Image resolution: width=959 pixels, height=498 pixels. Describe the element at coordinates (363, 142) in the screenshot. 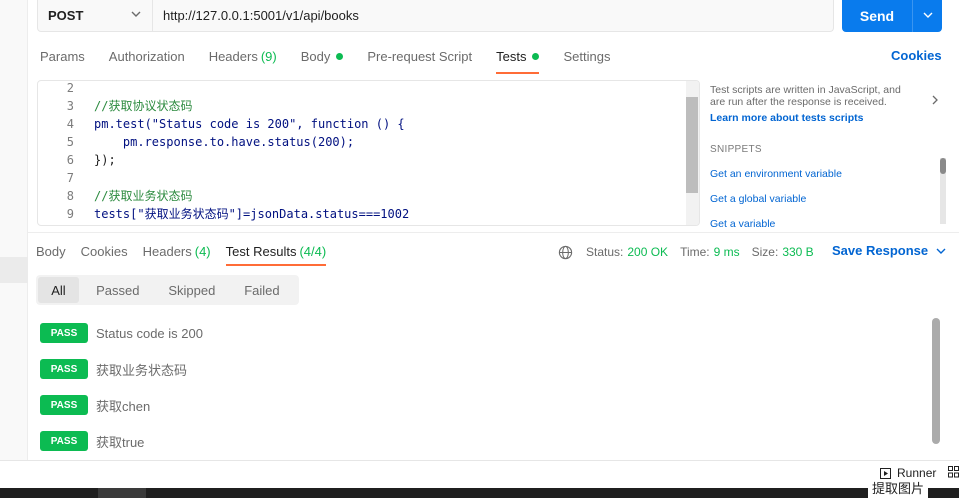

I see `code-line: 5 pm.response.to.have.status(200);` at that location.